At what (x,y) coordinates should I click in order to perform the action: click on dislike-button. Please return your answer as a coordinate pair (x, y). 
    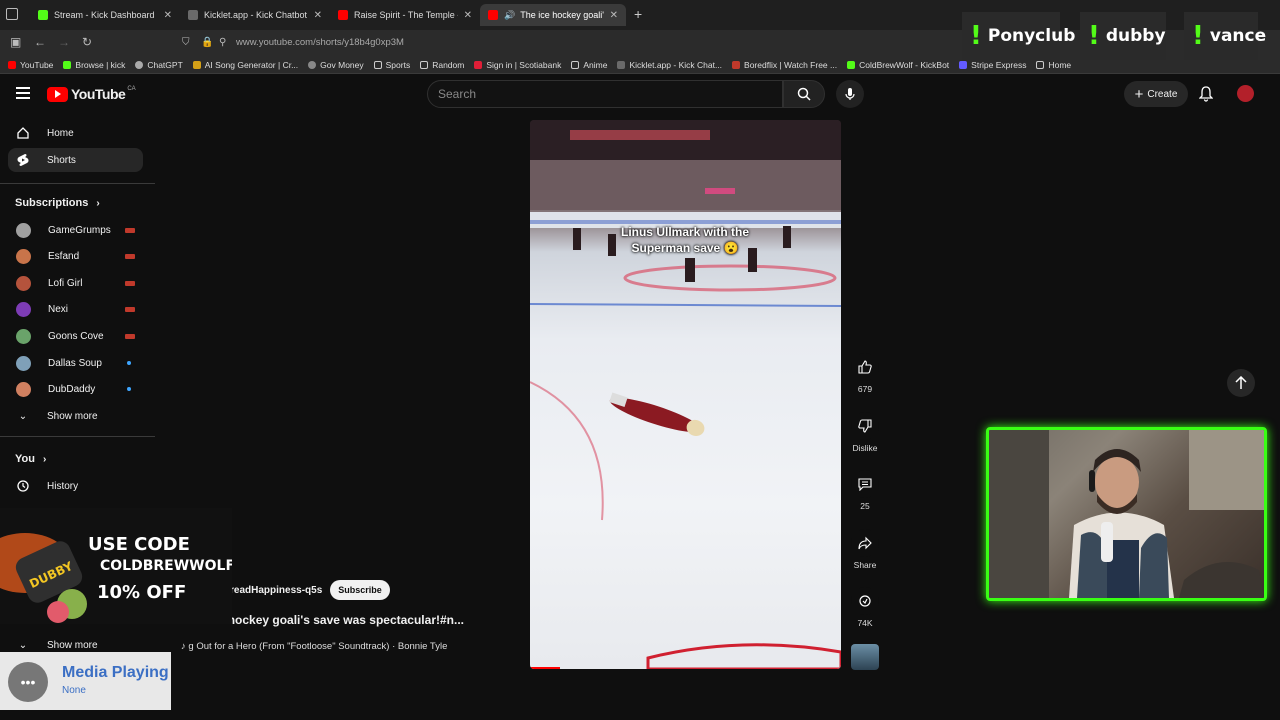
    Looking at the image, I should click on (865, 426).